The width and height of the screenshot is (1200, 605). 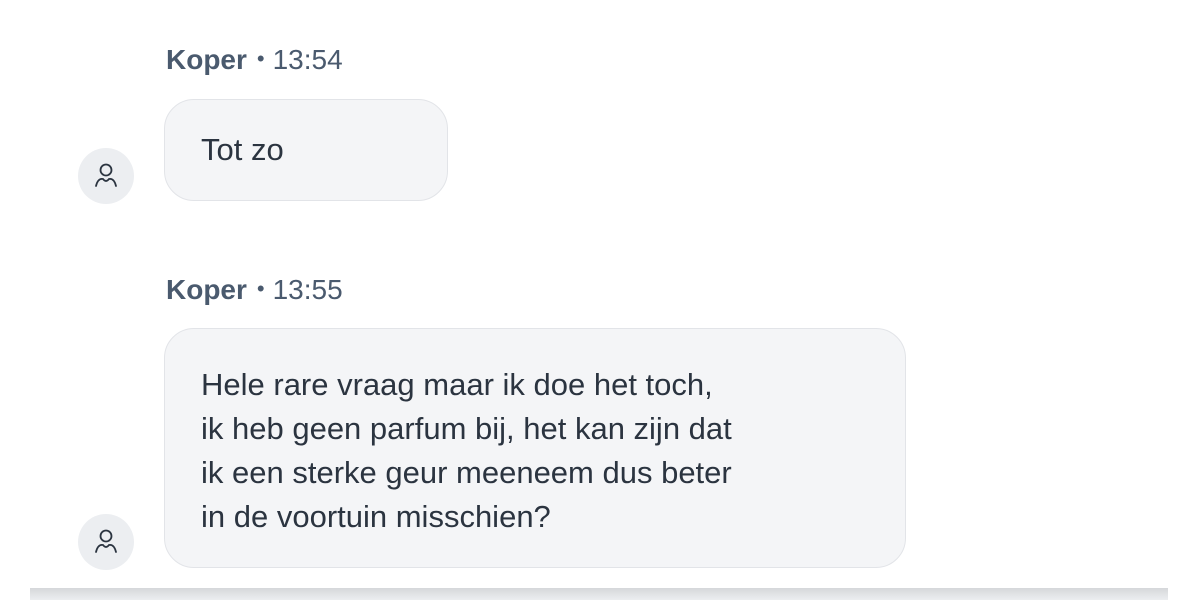 What do you see at coordinates (306, 150) in the screenshot?
I see `message-bubble: Tot zo` at bounding box center [306, 150].